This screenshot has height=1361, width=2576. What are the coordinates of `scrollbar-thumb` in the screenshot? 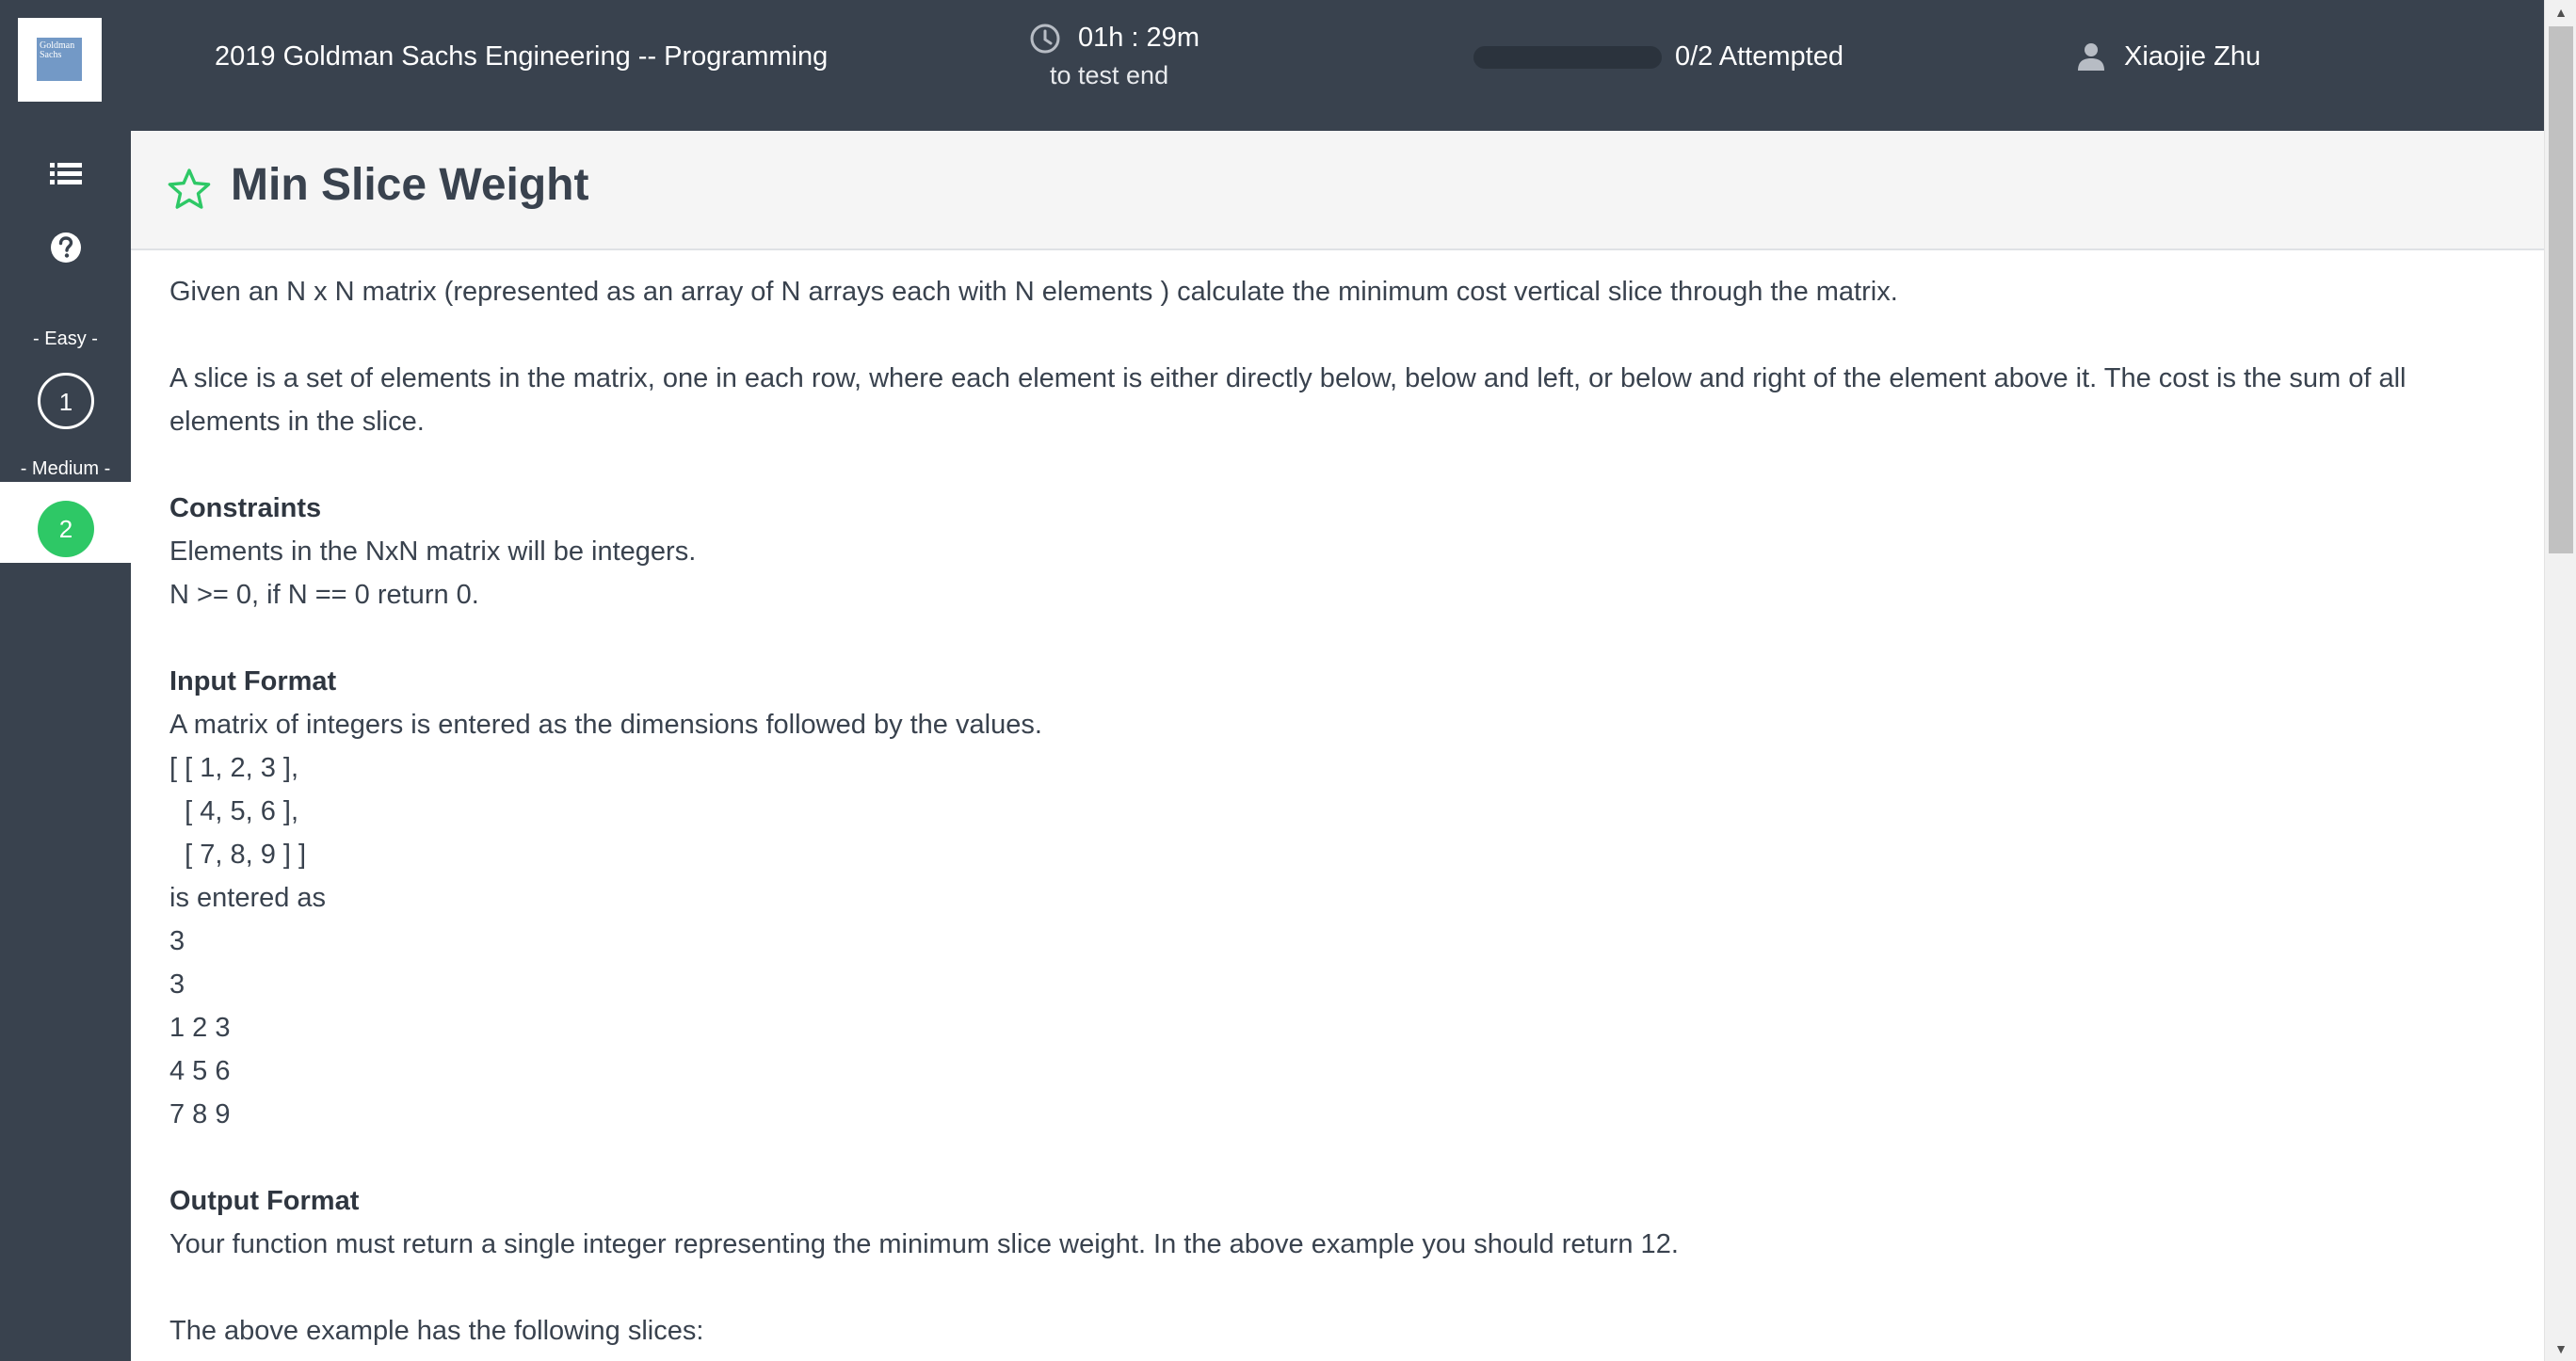 It's located at (2561, 289).